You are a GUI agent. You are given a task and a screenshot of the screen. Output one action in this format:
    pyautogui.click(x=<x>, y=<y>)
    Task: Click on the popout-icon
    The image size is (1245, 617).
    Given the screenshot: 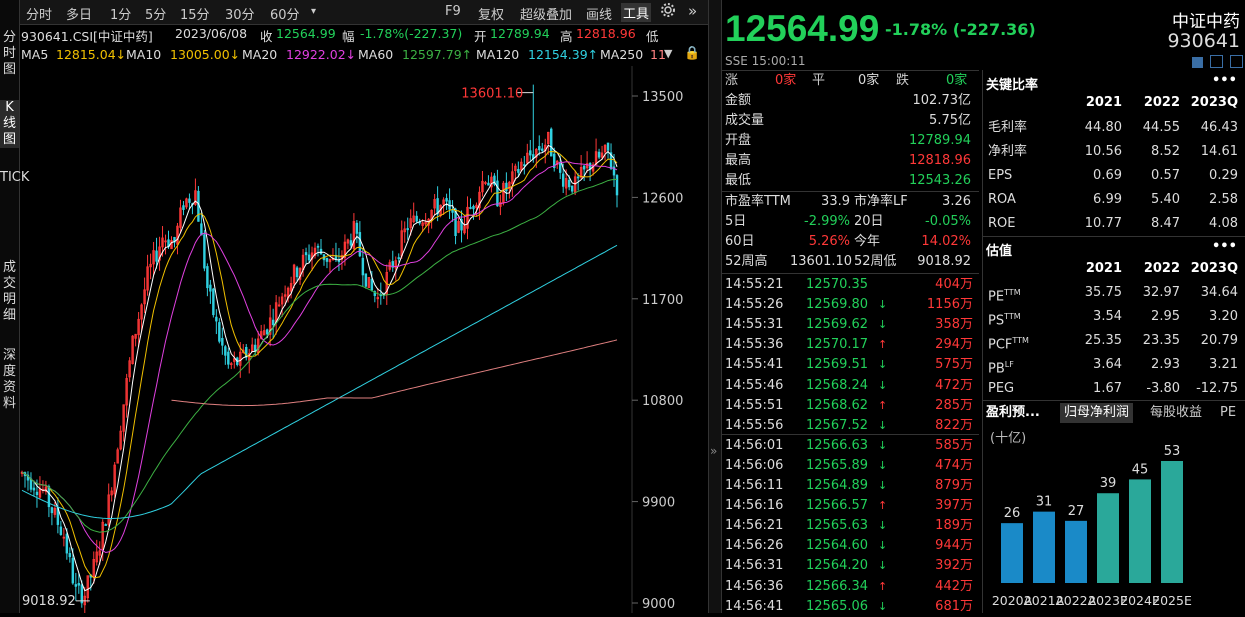 What is the action you would take?
    pyautogui.click(x=1217, y=61)
    